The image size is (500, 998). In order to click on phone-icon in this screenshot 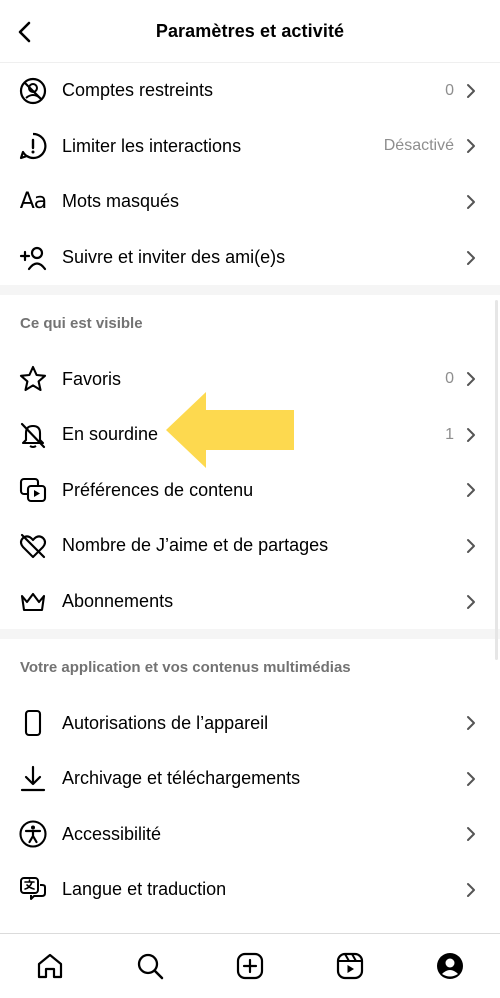, I will do `click(33, 723)`.